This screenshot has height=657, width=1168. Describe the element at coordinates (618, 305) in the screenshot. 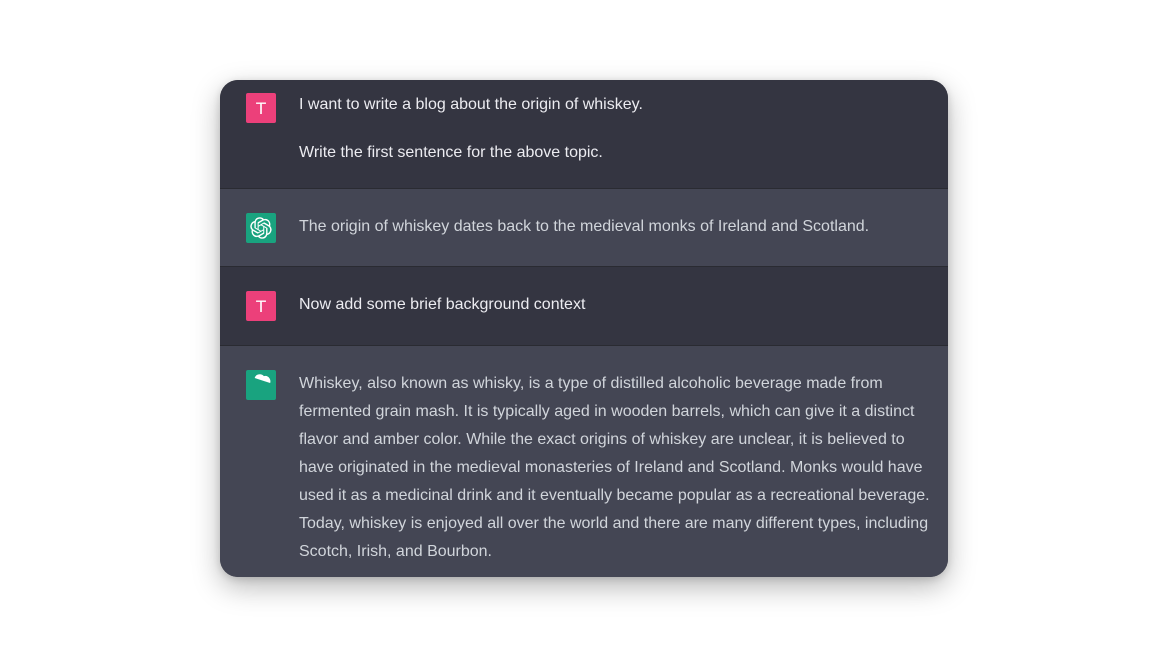

I see `message-content: Now add some brief background context` at that location.